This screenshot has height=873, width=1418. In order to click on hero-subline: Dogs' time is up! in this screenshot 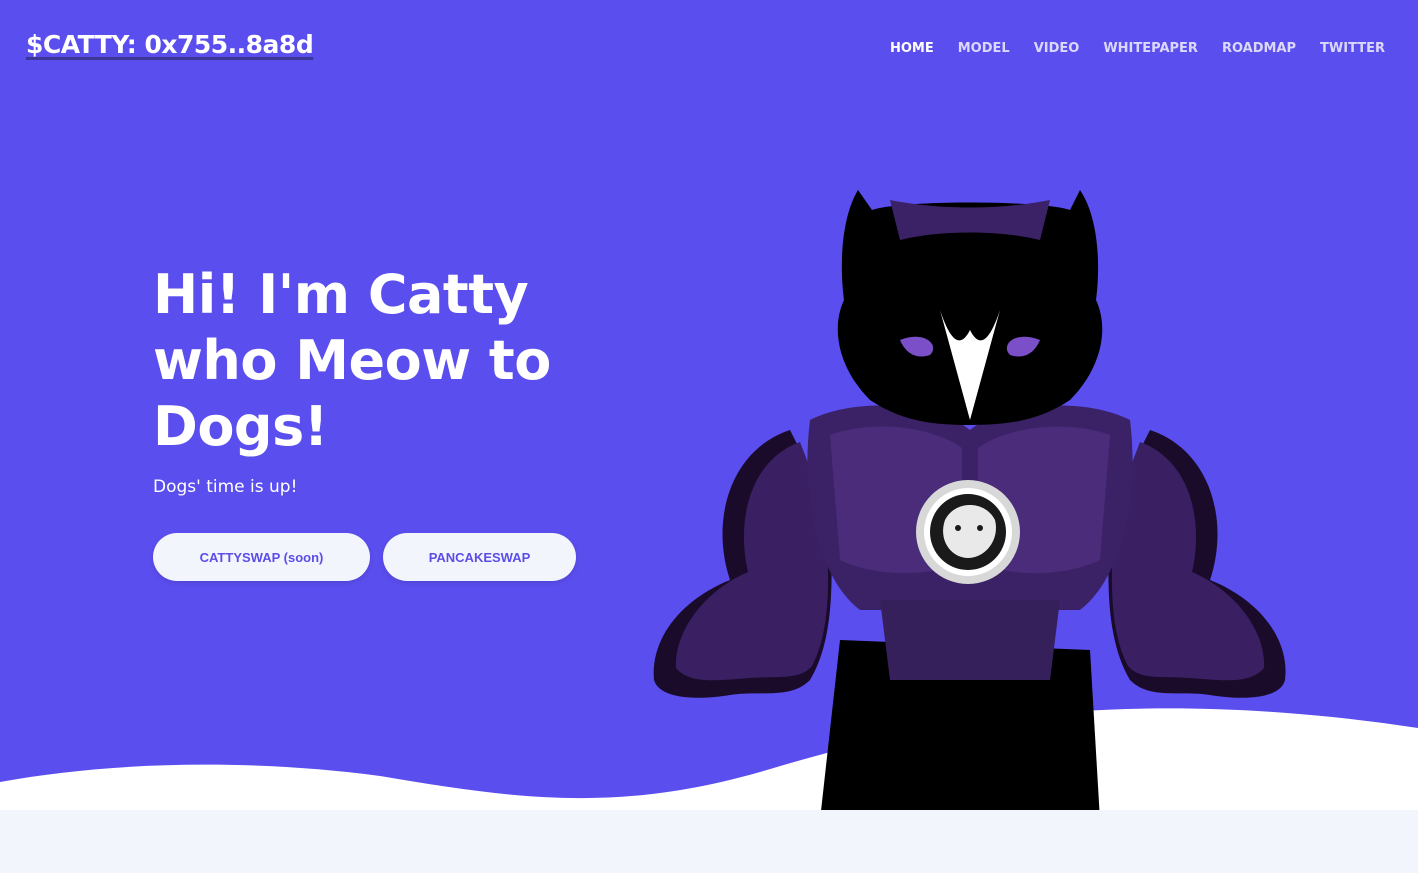, I will do `click(225, 487)`.